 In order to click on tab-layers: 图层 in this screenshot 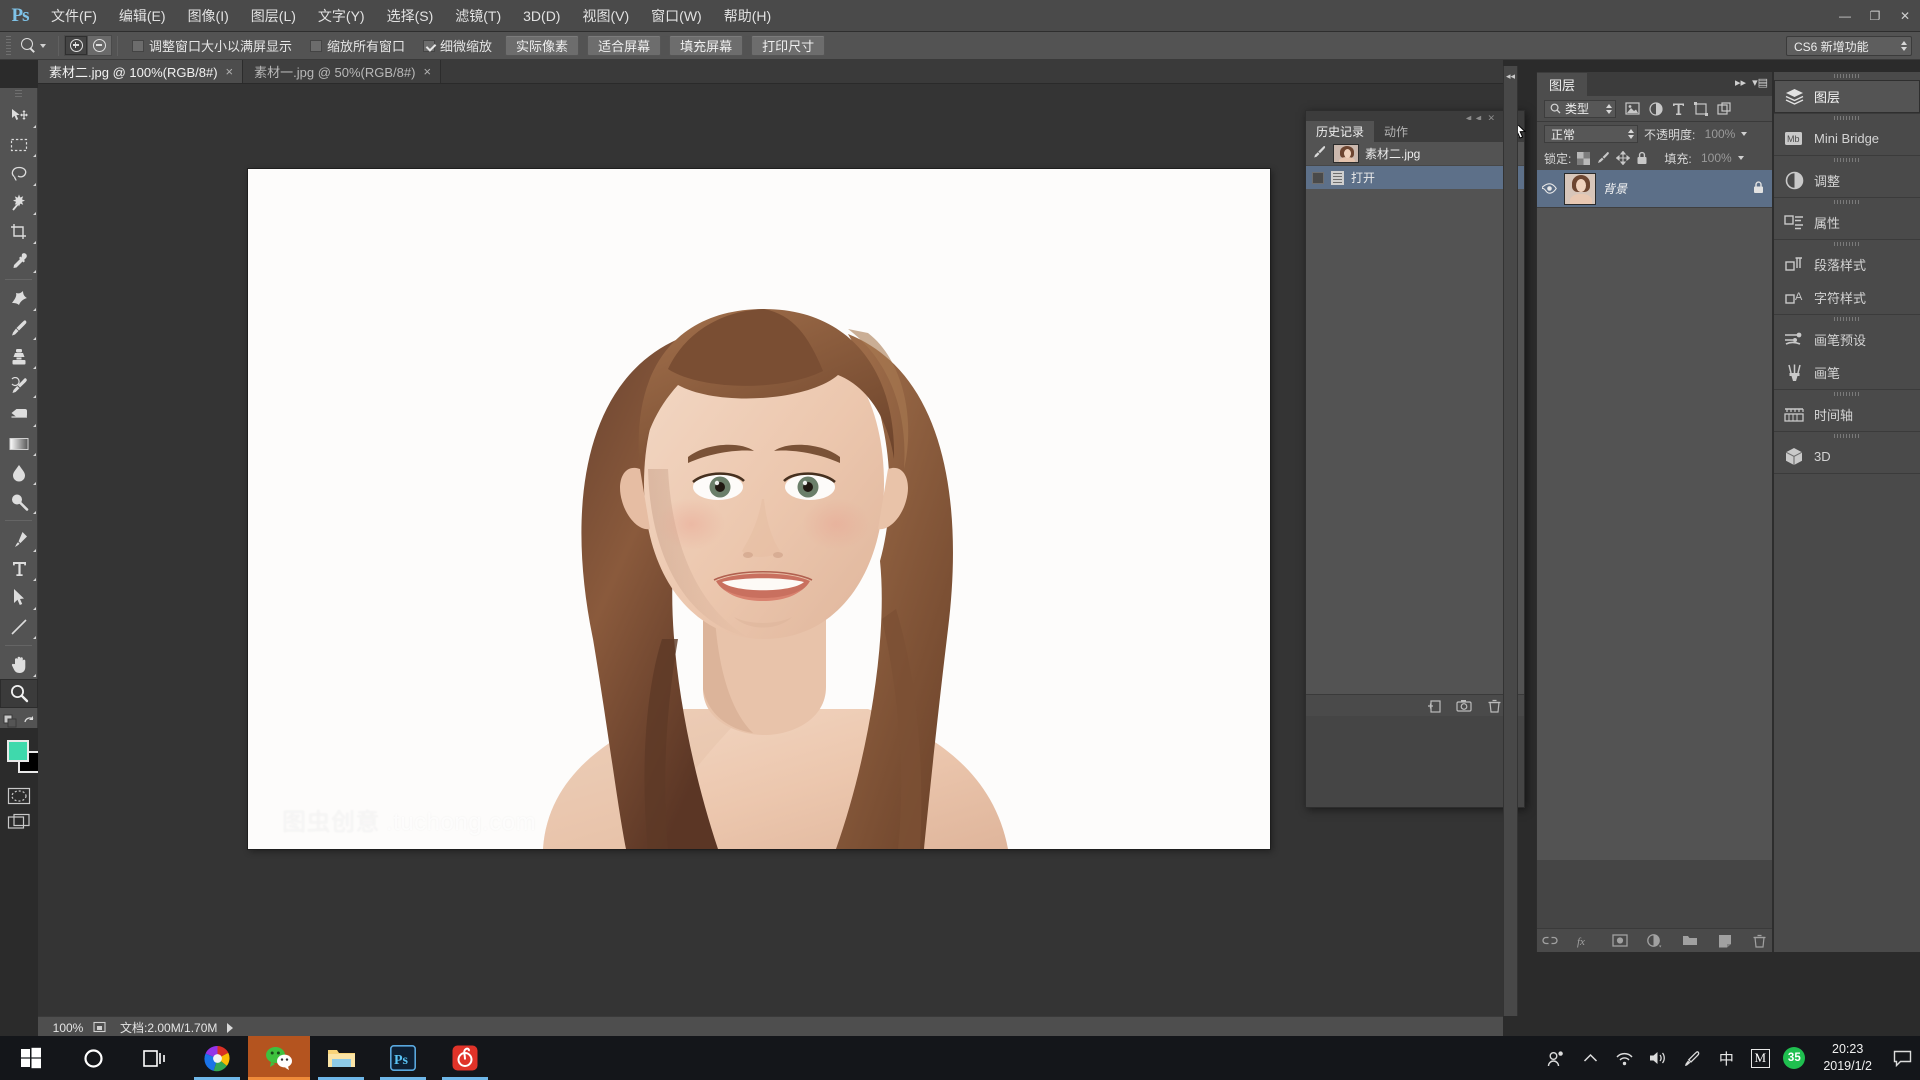, I will do `click(1562, 84)`.